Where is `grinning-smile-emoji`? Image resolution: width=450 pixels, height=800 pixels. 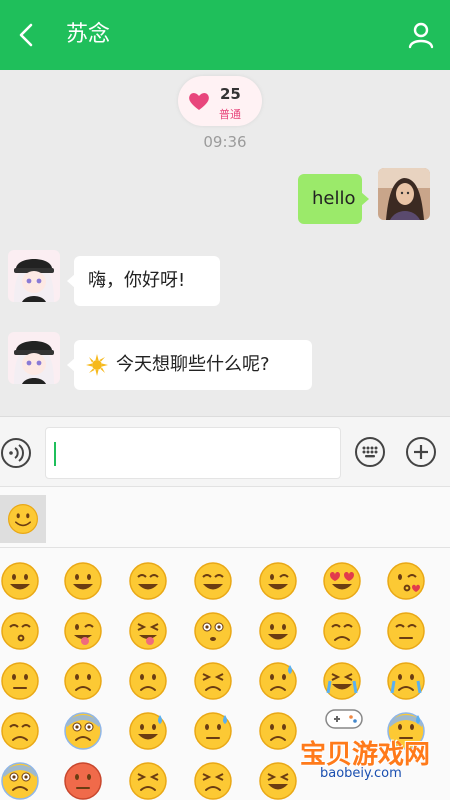
grinning-smile-emoji is located at coordinates (20, 581).